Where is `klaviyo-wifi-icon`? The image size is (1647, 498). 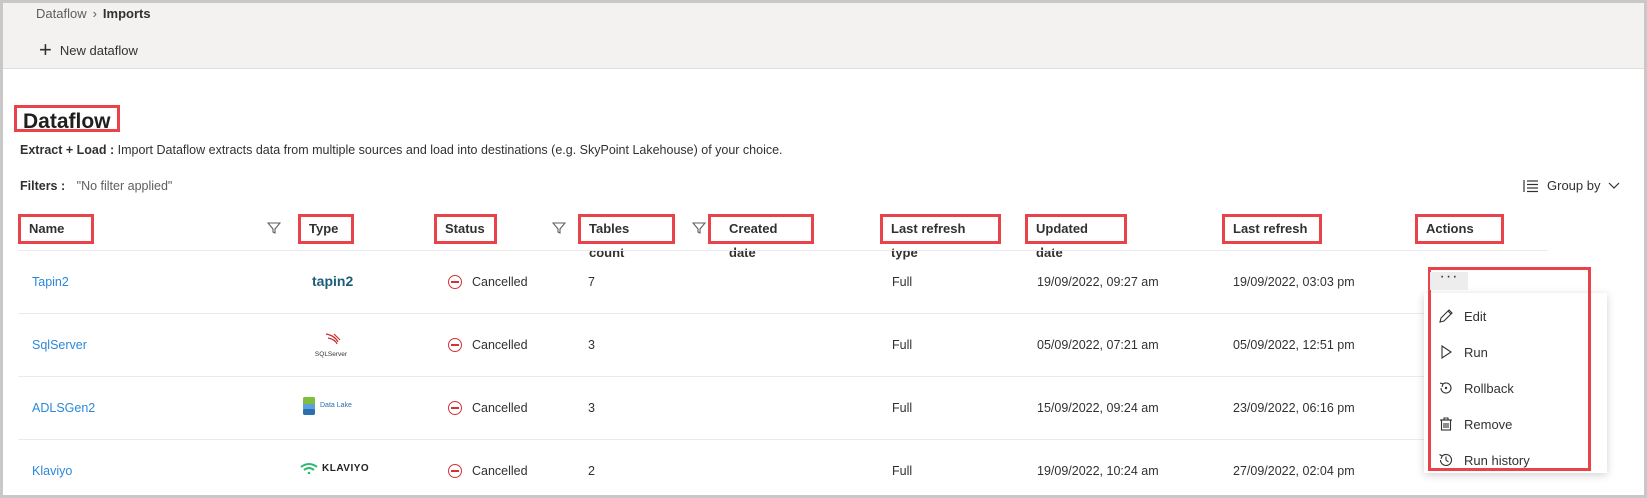
klaviyo-wifi-icon is located at coordinates (309, 468).